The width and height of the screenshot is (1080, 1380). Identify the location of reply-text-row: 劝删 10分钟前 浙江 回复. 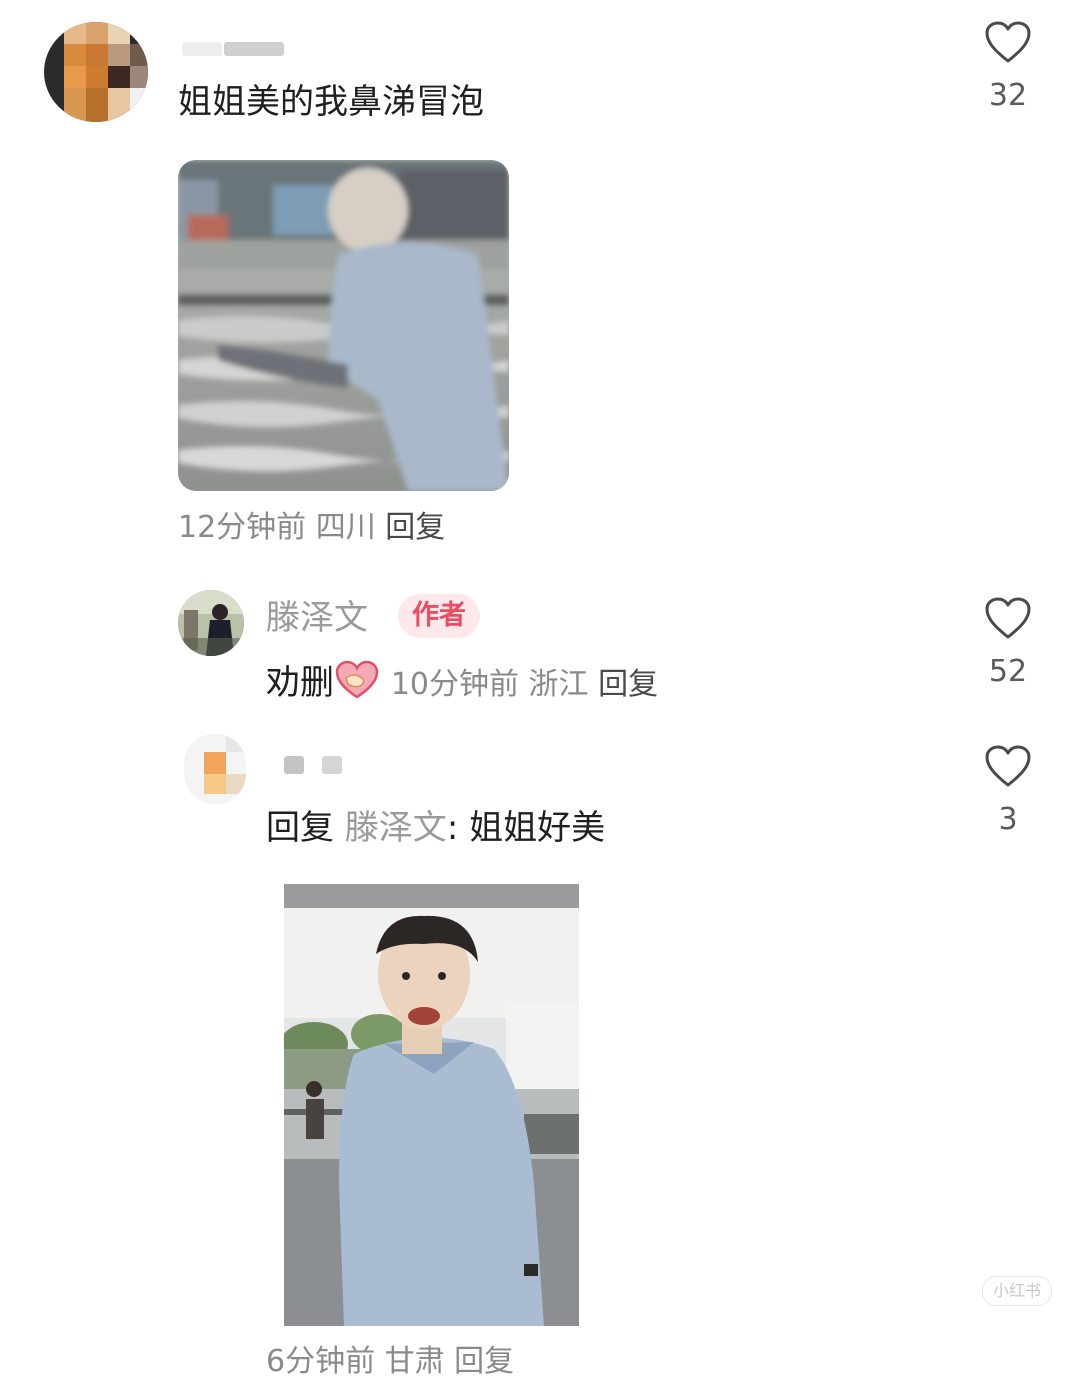
(462, 681).